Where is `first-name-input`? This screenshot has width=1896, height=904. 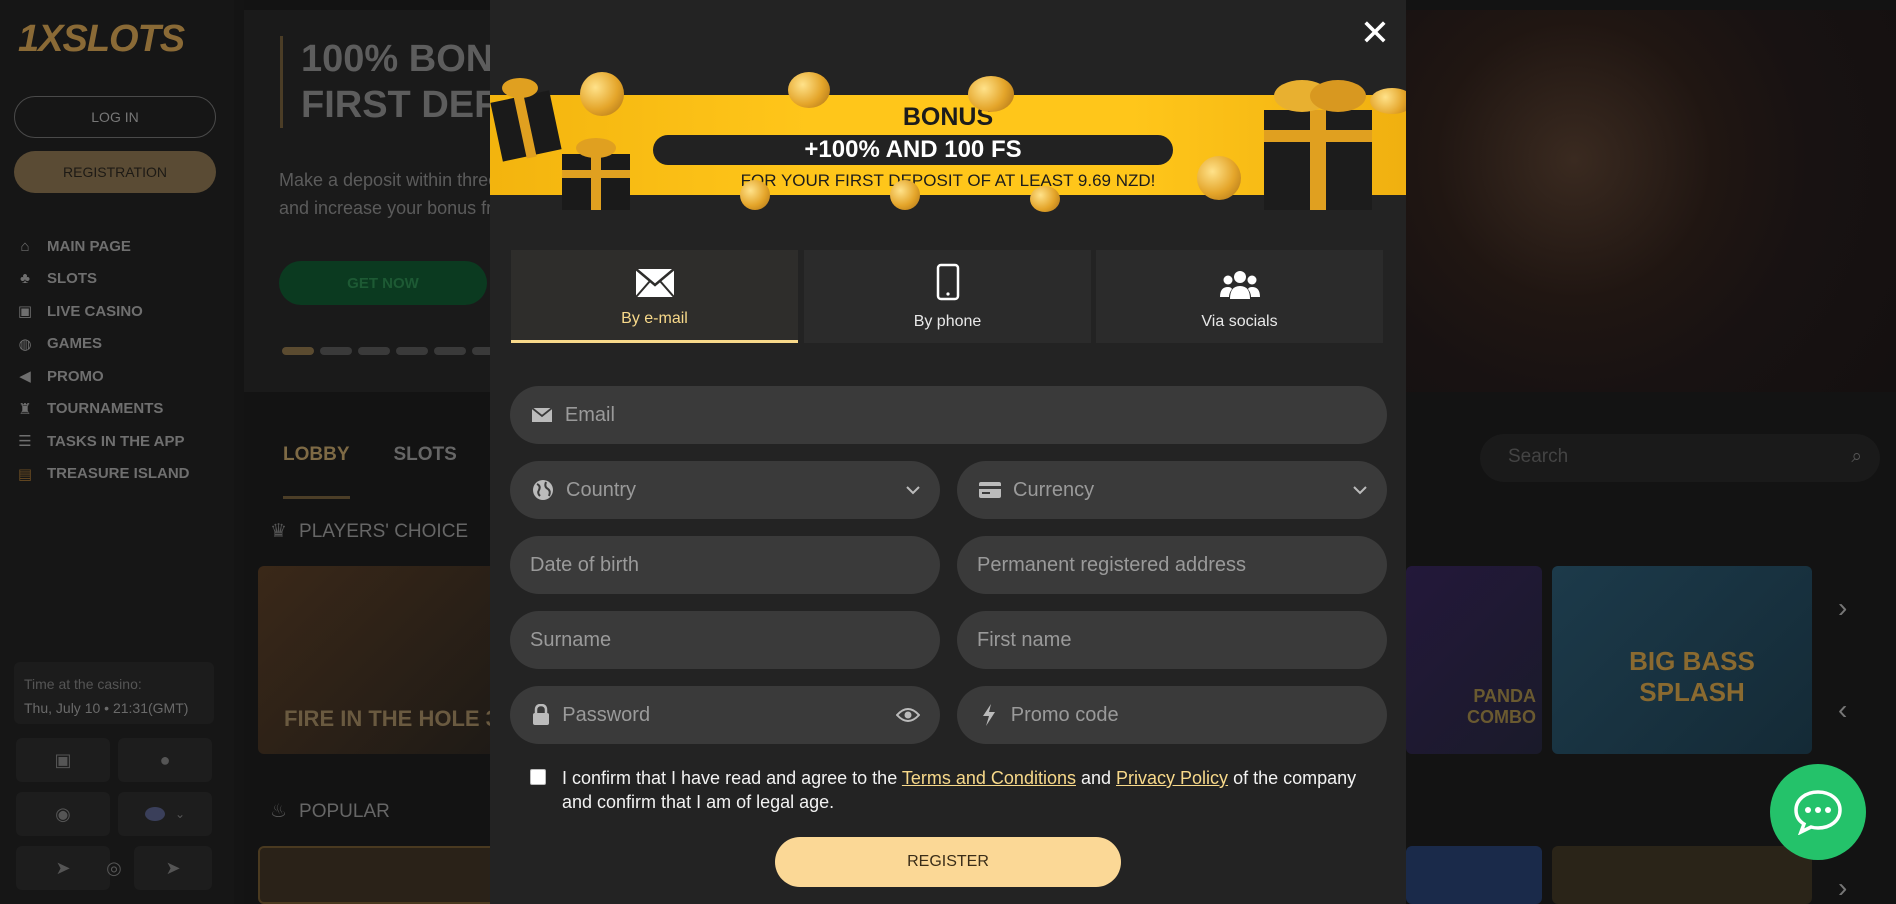
first-name-input is located at coordinates (1172, 640).